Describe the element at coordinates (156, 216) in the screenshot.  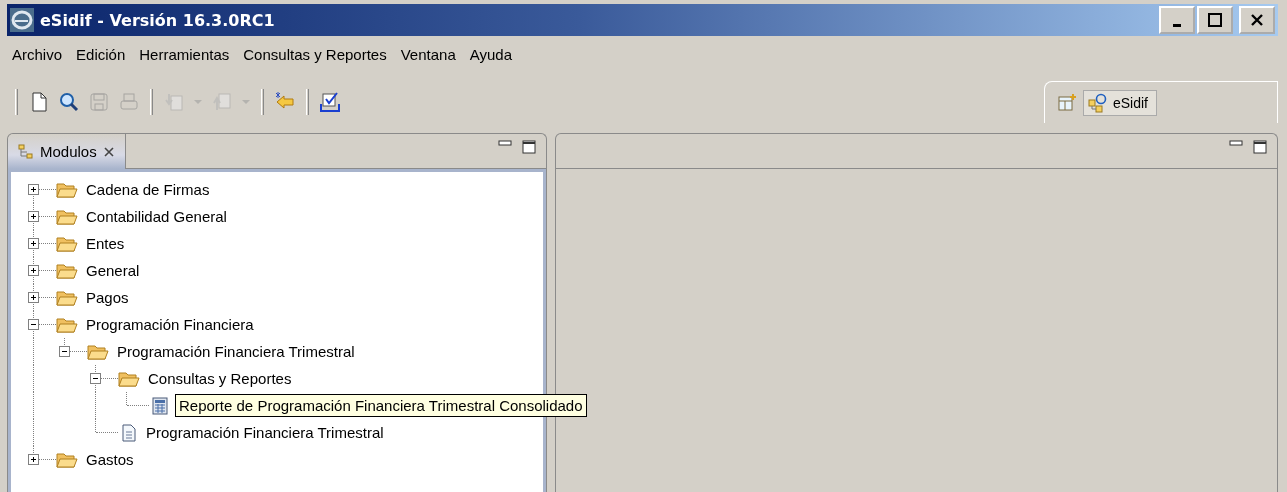
I see `tree-item-label: Contabilidad General` at that location.